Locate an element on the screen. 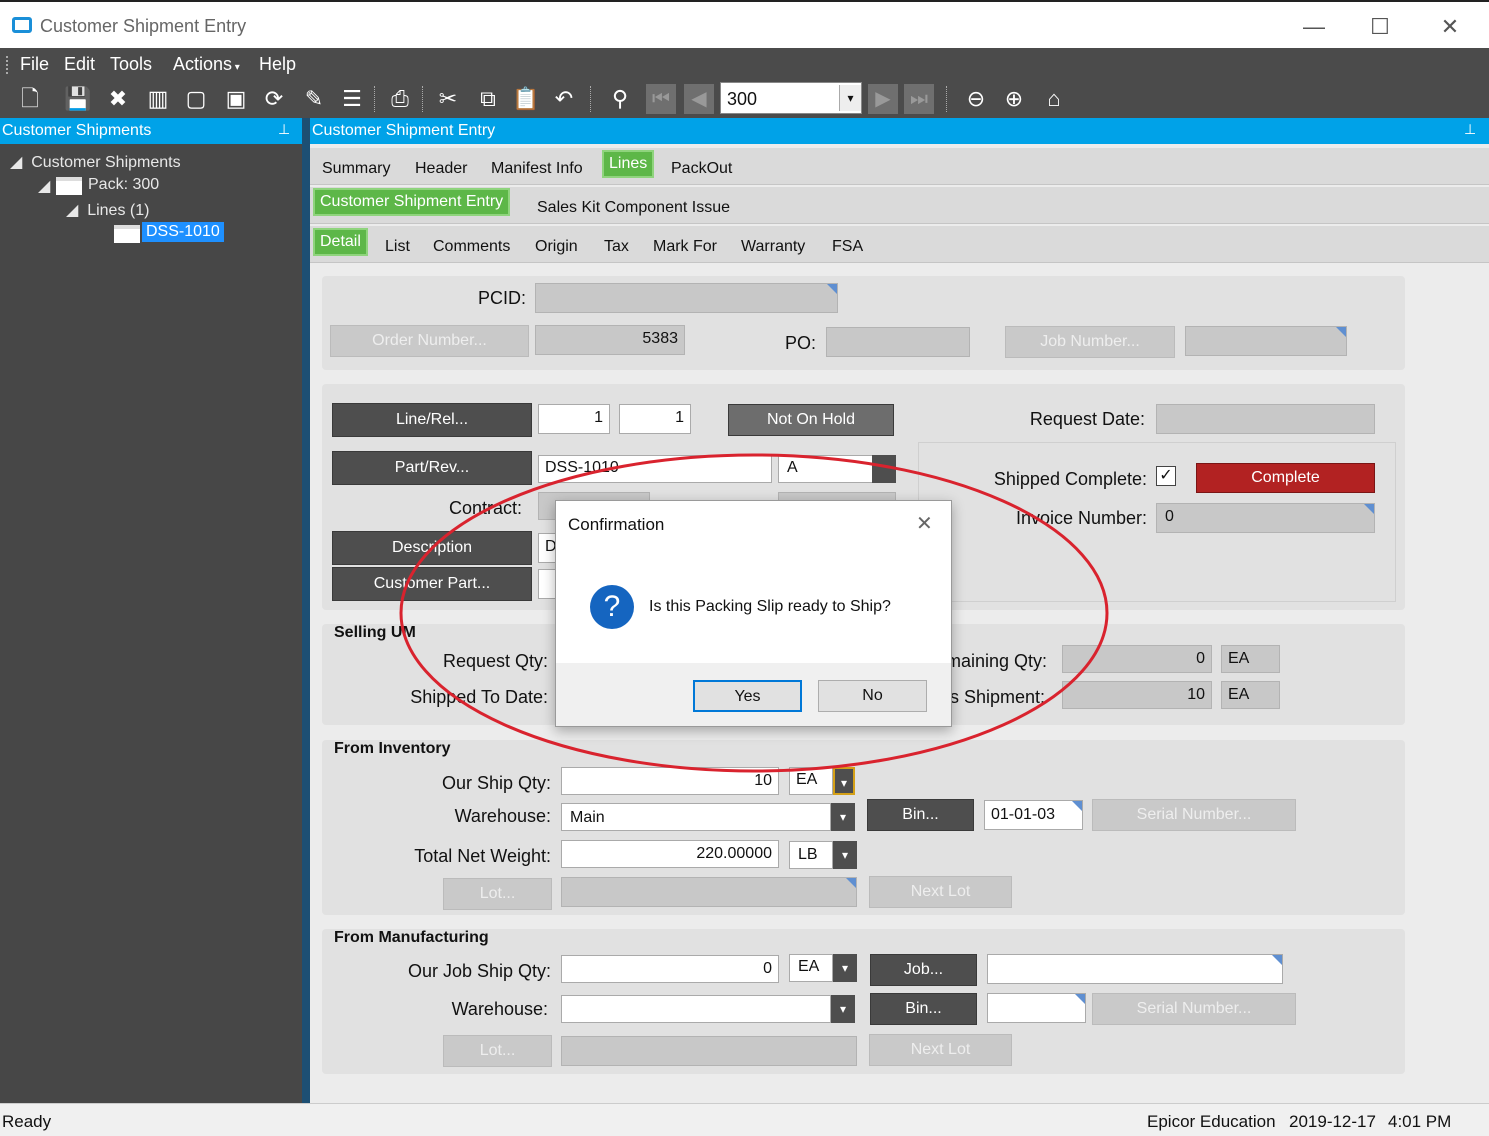  shipped-complete-checkbox: ✓ is located at coordinates (1166, 476).